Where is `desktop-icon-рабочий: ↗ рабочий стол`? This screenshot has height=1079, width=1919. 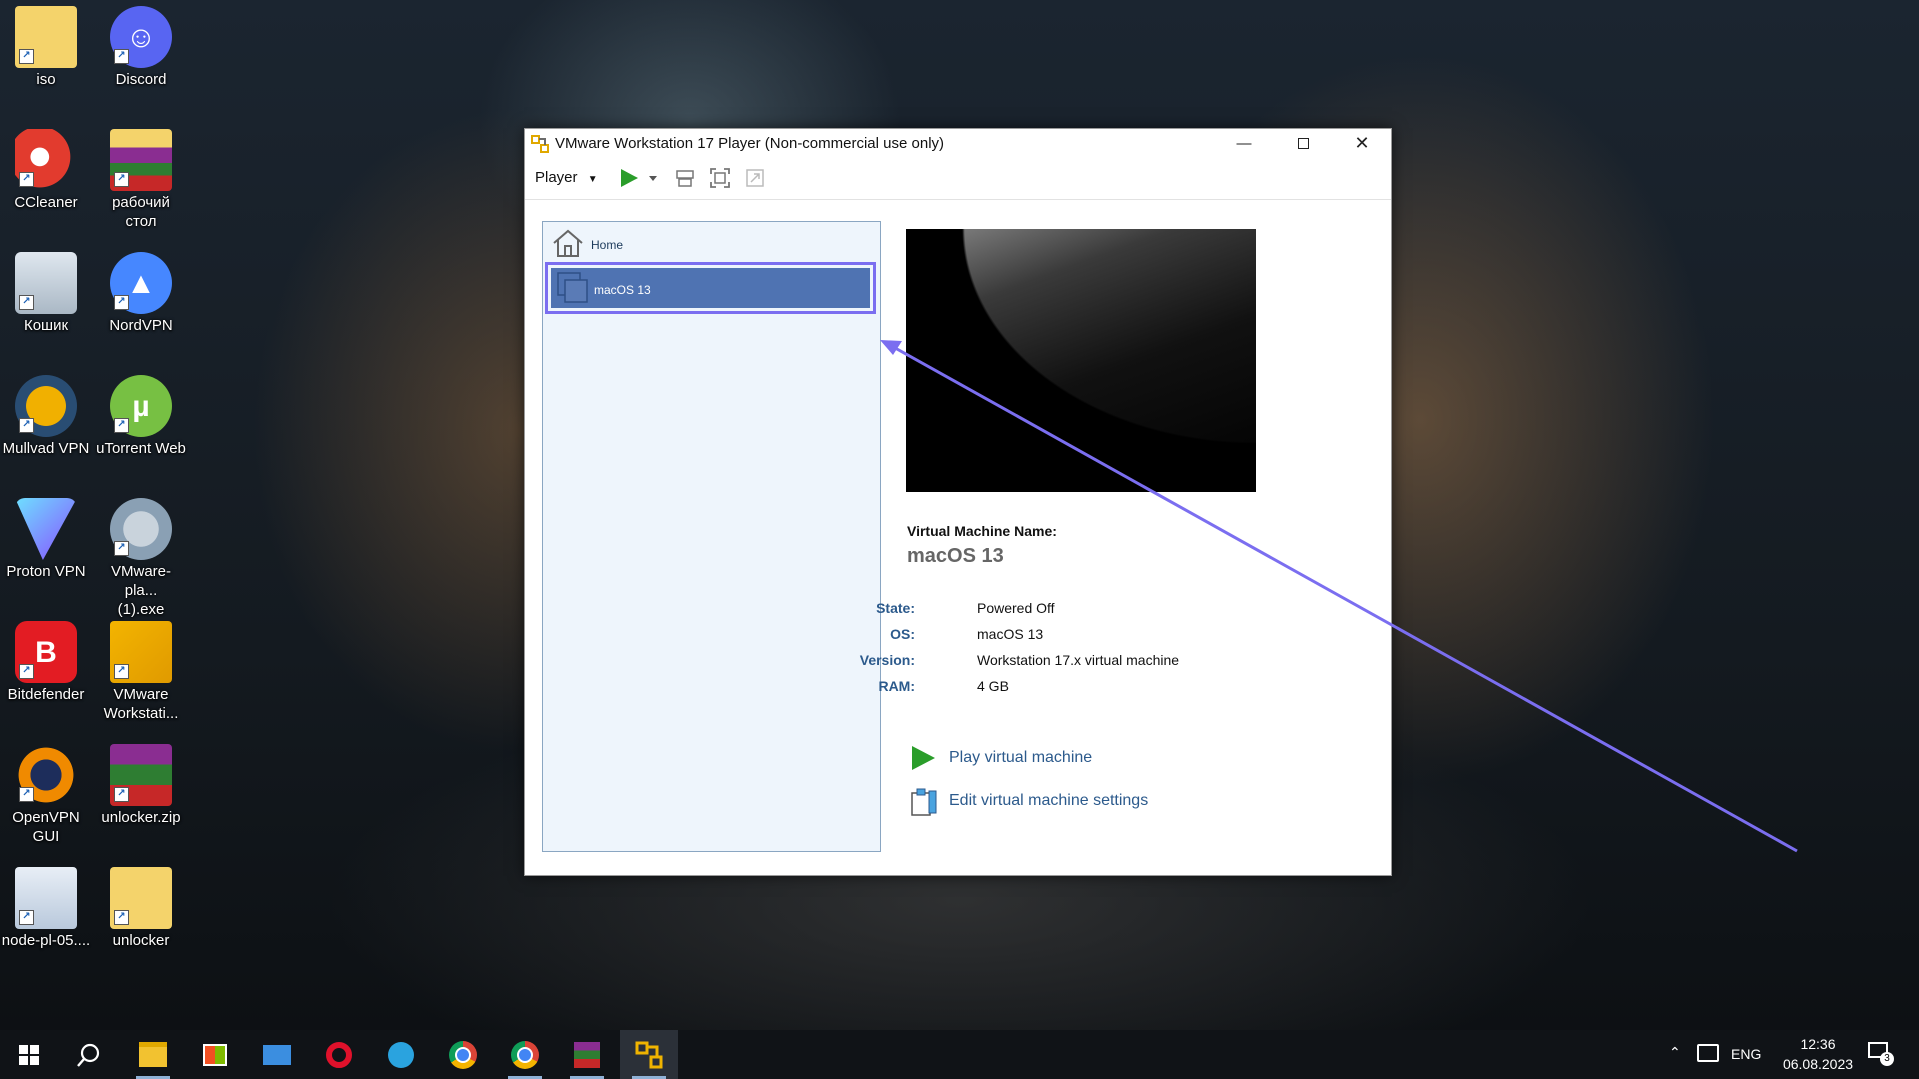
desktop-icon-рабочий: ↗ рабочий стол is located at coordinates (141, 180).